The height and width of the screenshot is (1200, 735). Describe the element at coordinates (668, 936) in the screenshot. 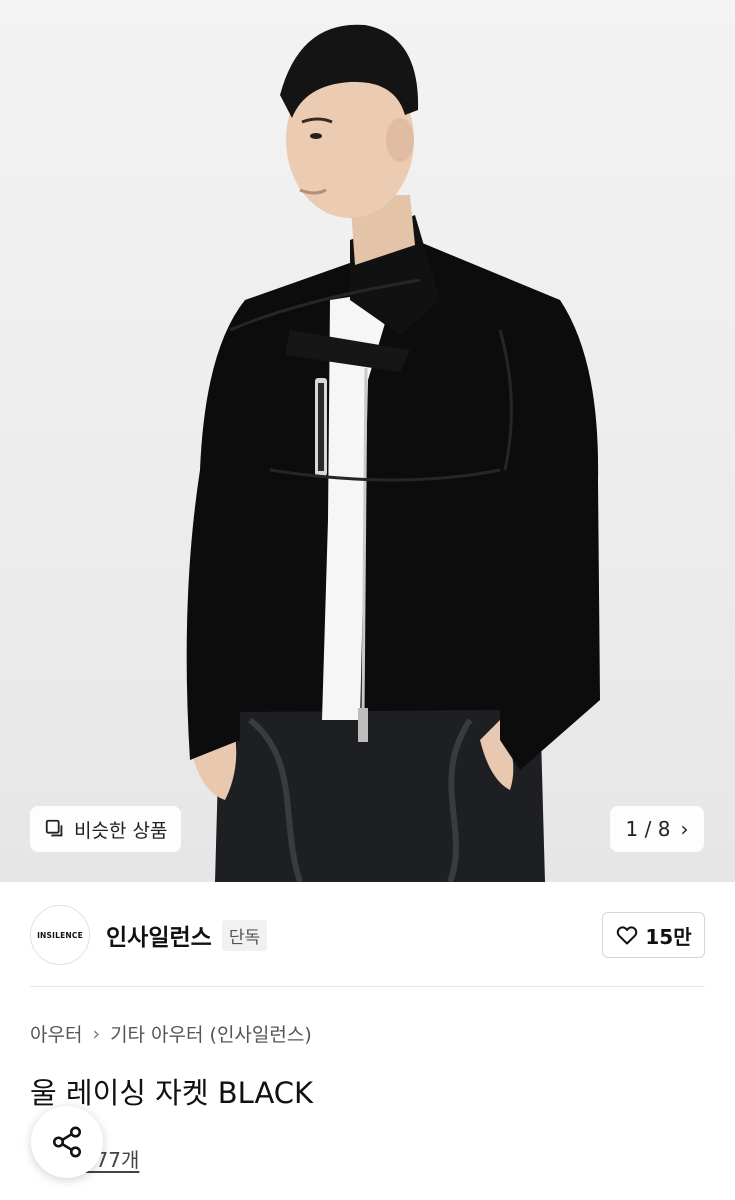

I see `like-count: 15만` at that location.